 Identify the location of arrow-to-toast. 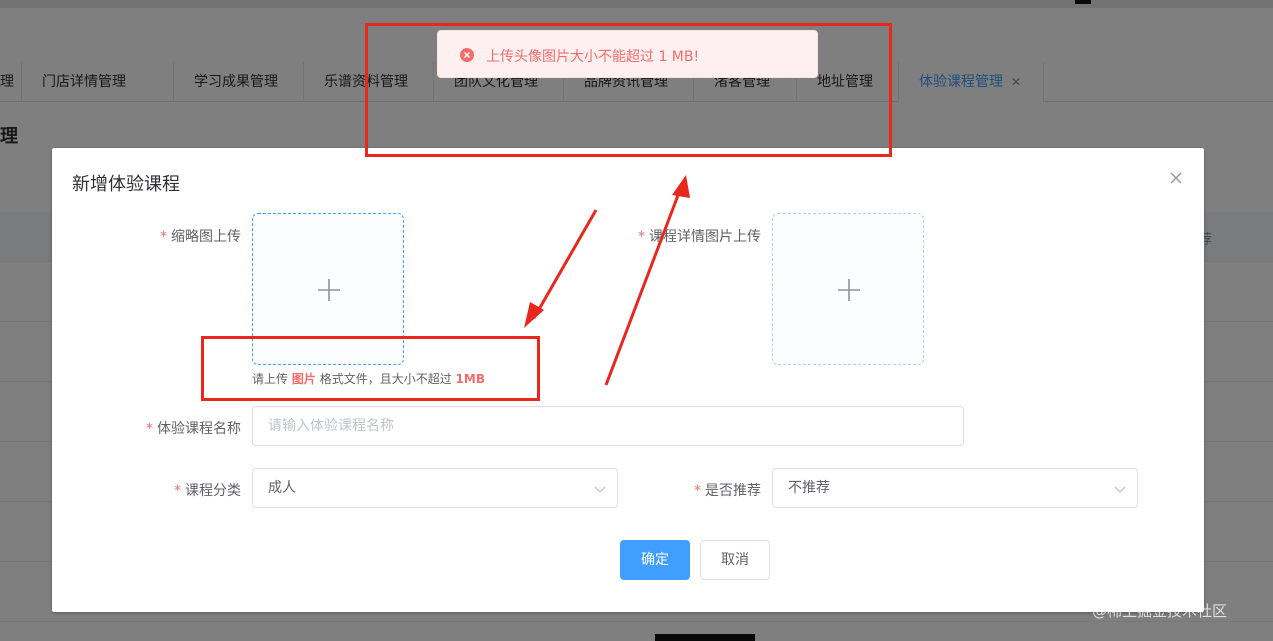
(647, 280).